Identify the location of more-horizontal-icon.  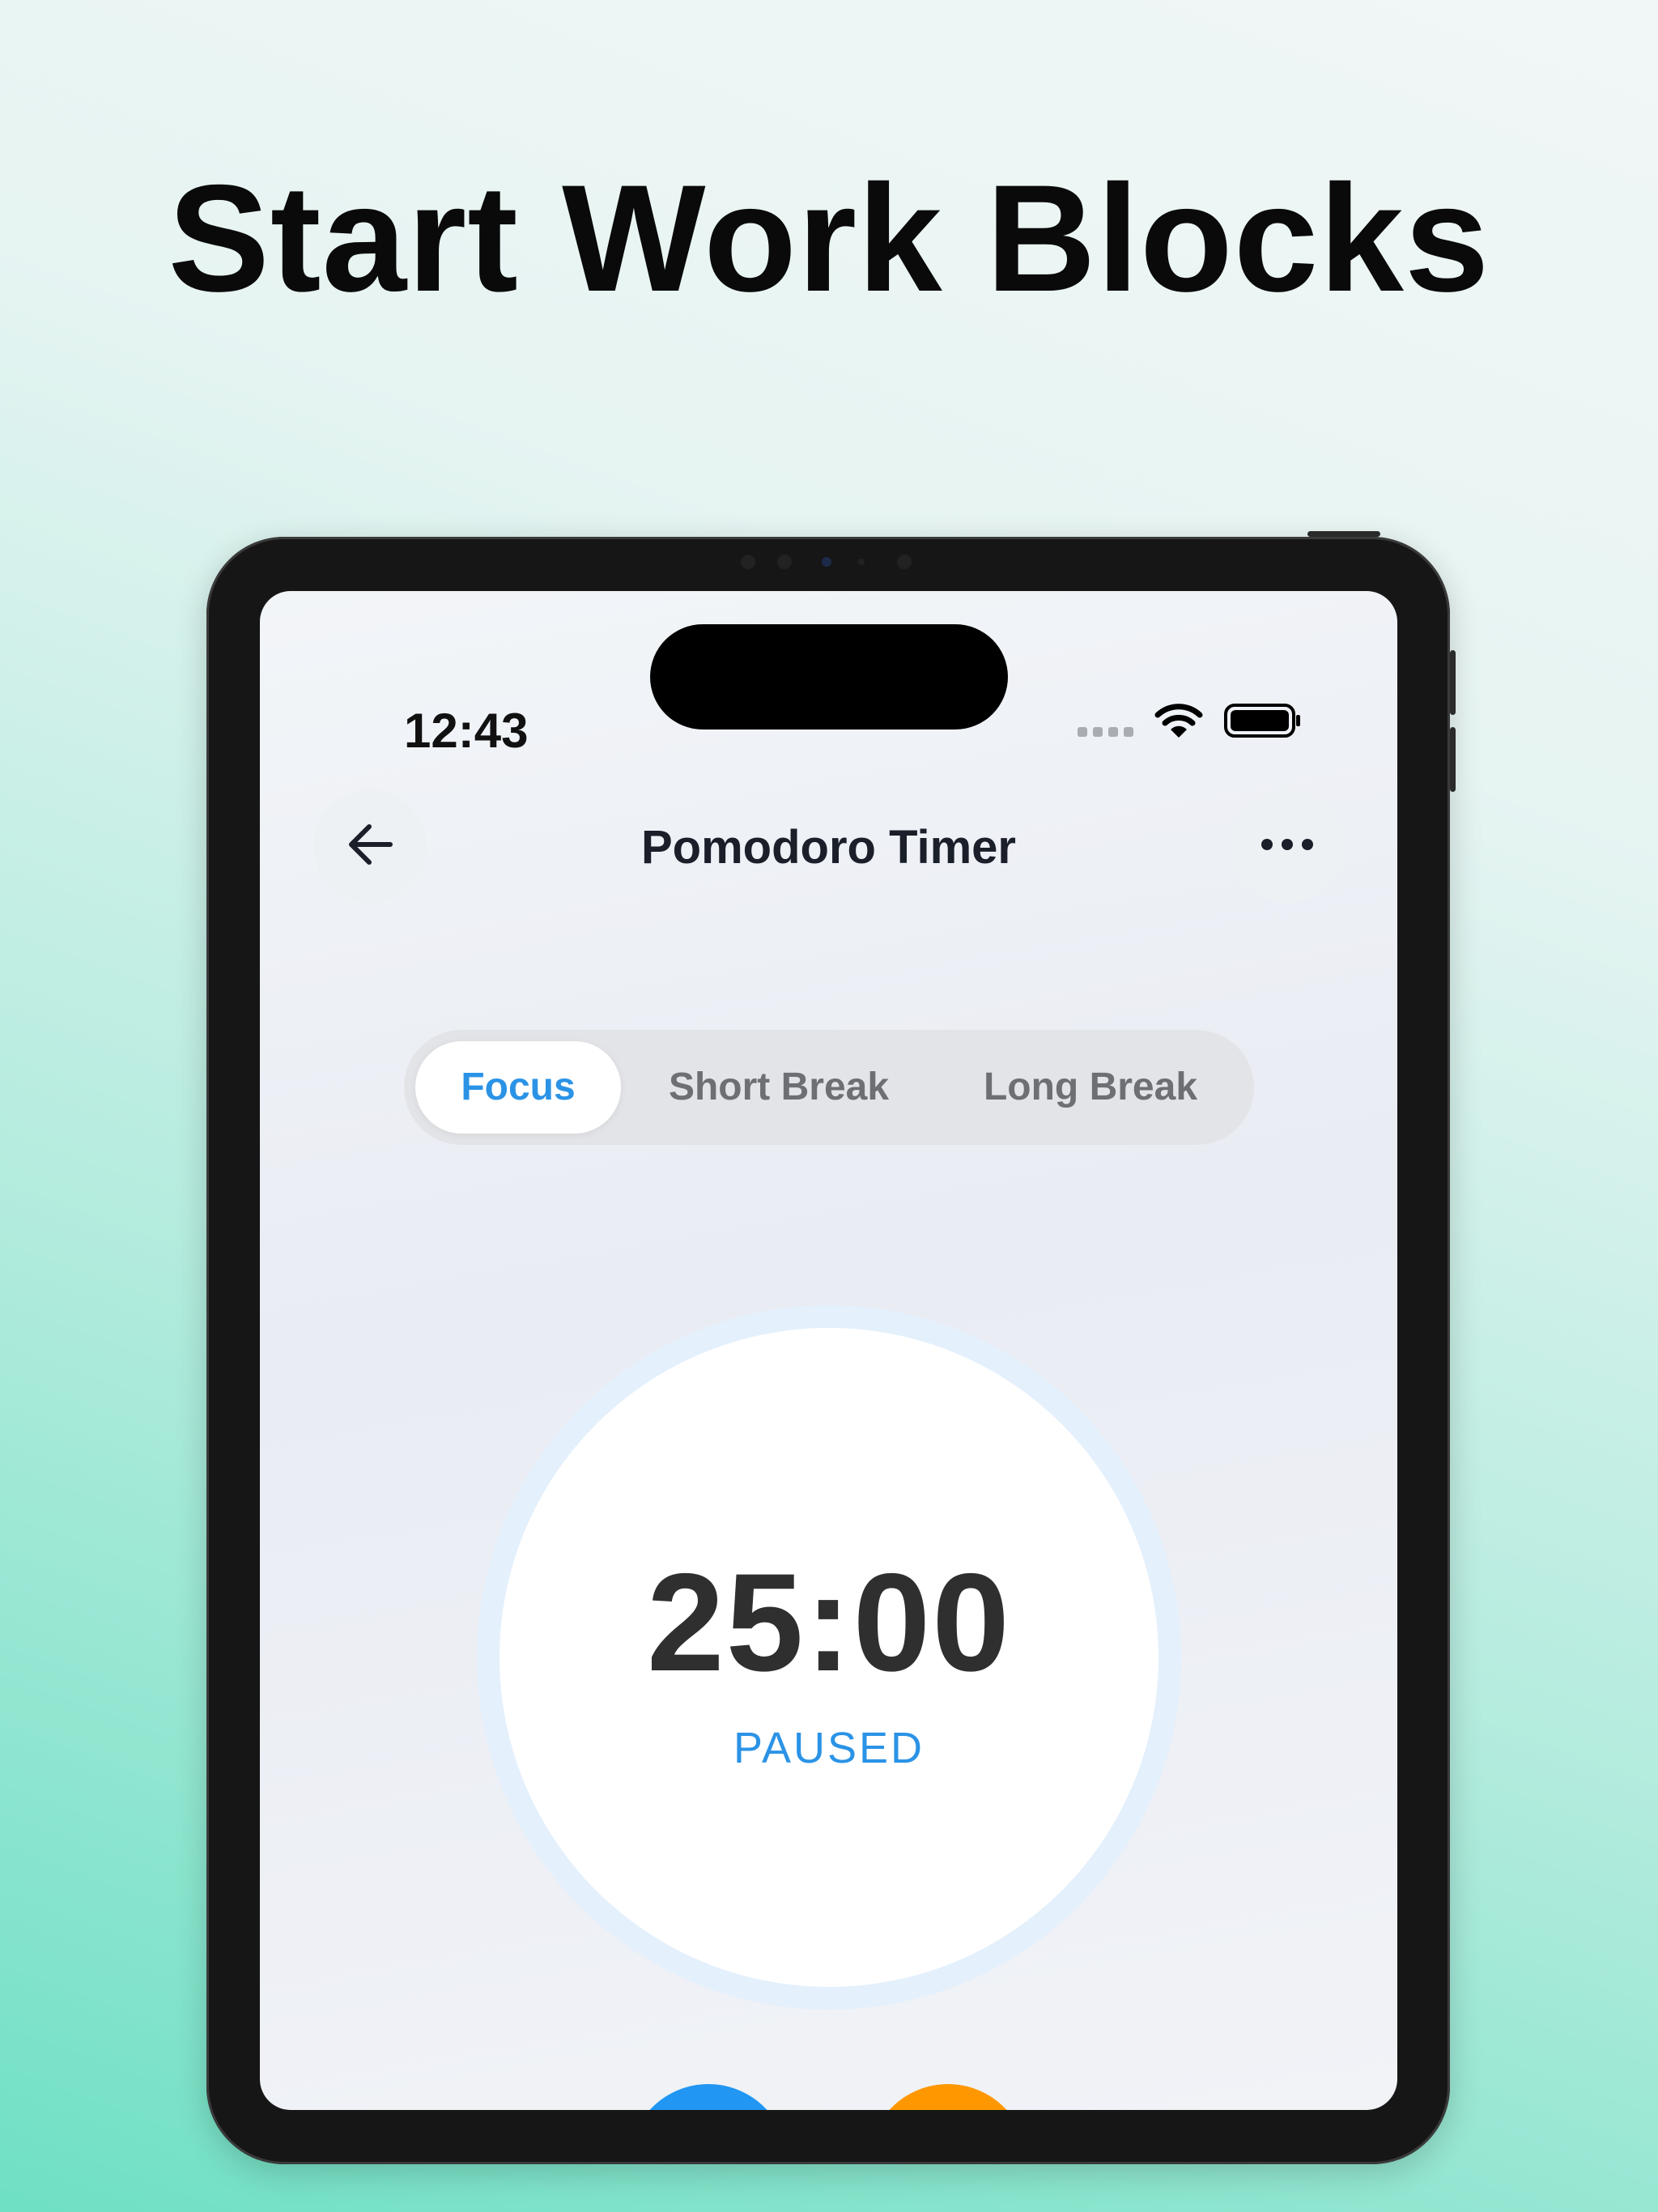
(1287, 847).